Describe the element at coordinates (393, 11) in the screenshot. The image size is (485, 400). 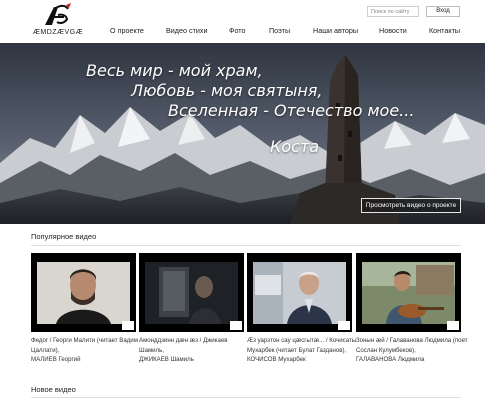
I see `search-input: Поиск по сайту` at that location.